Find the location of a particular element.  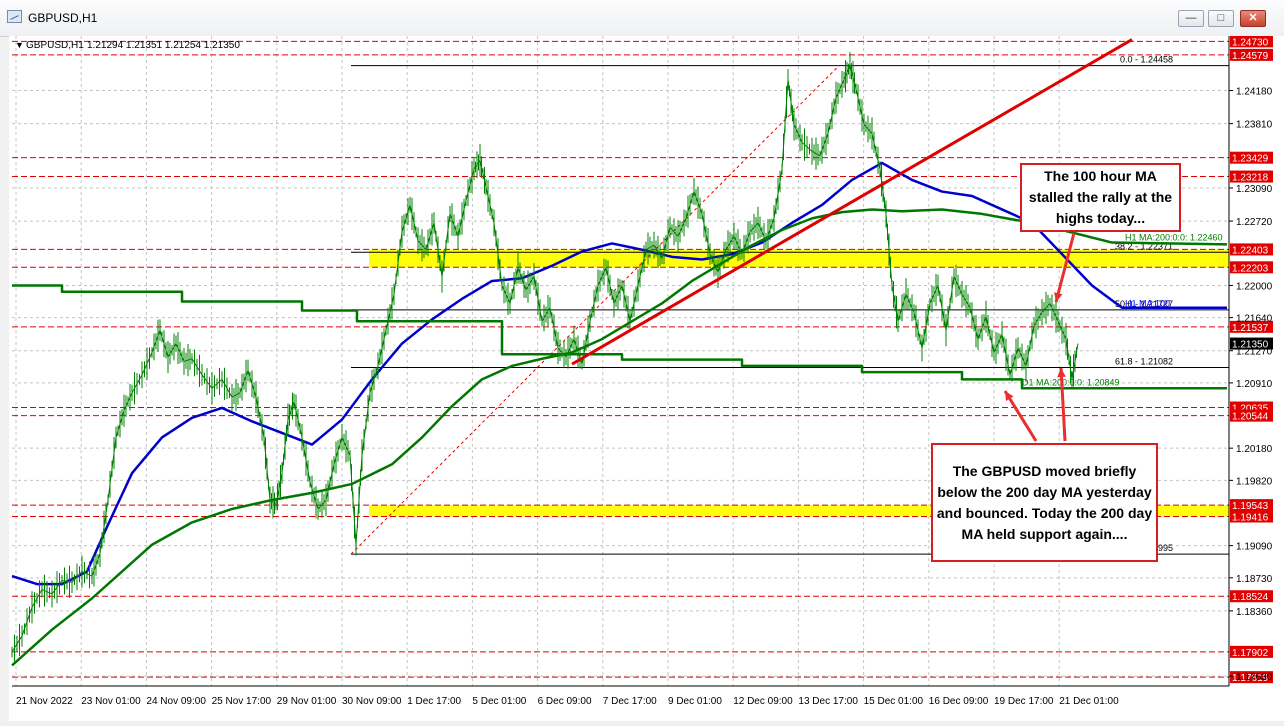

annotation-arrow-head is located at coordinates (1061, 373).